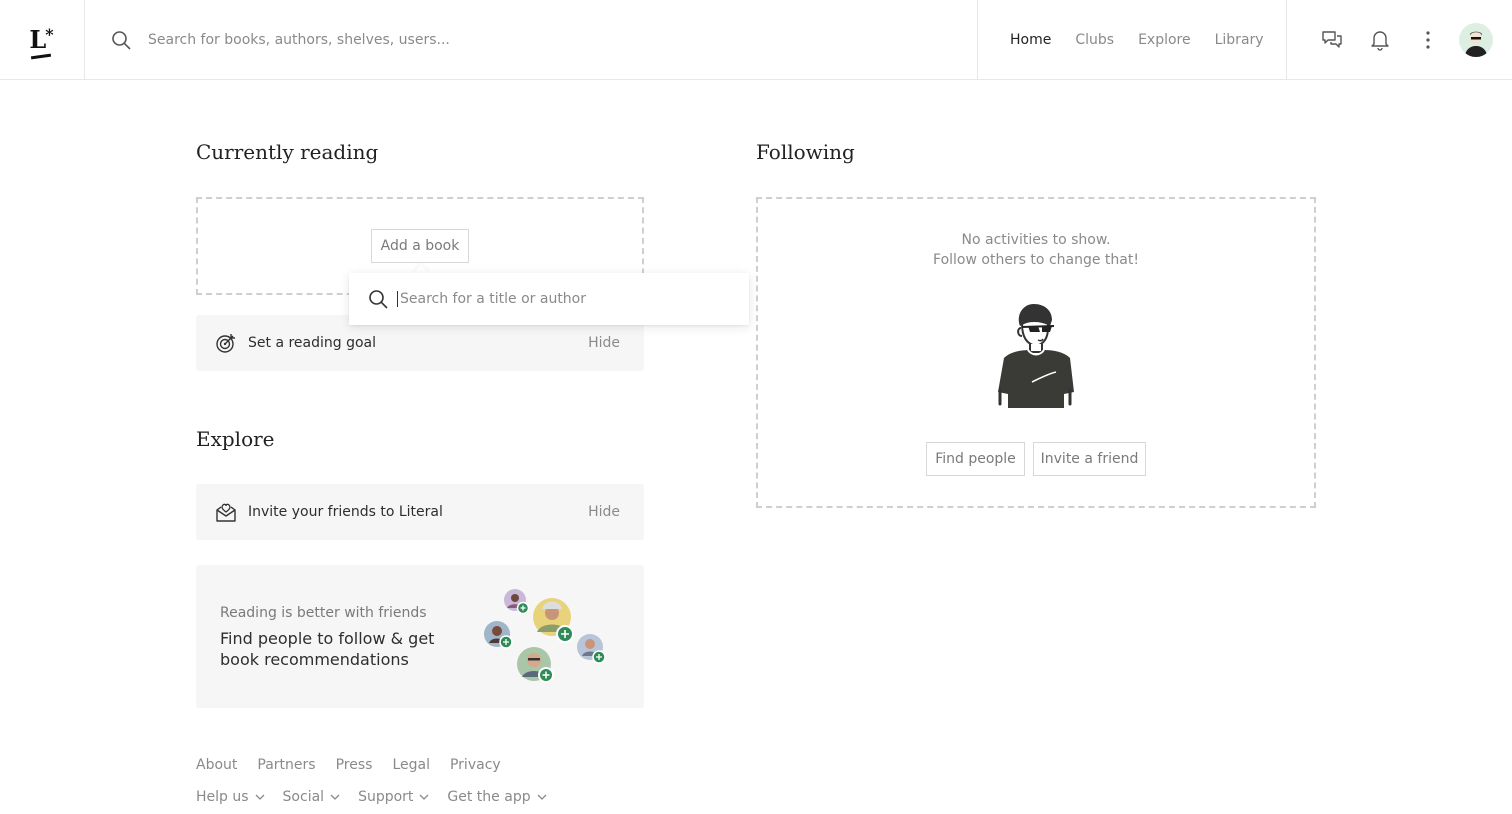 The image size is (1512, 814). I want to click on following-title: Following, so click(805, 152).